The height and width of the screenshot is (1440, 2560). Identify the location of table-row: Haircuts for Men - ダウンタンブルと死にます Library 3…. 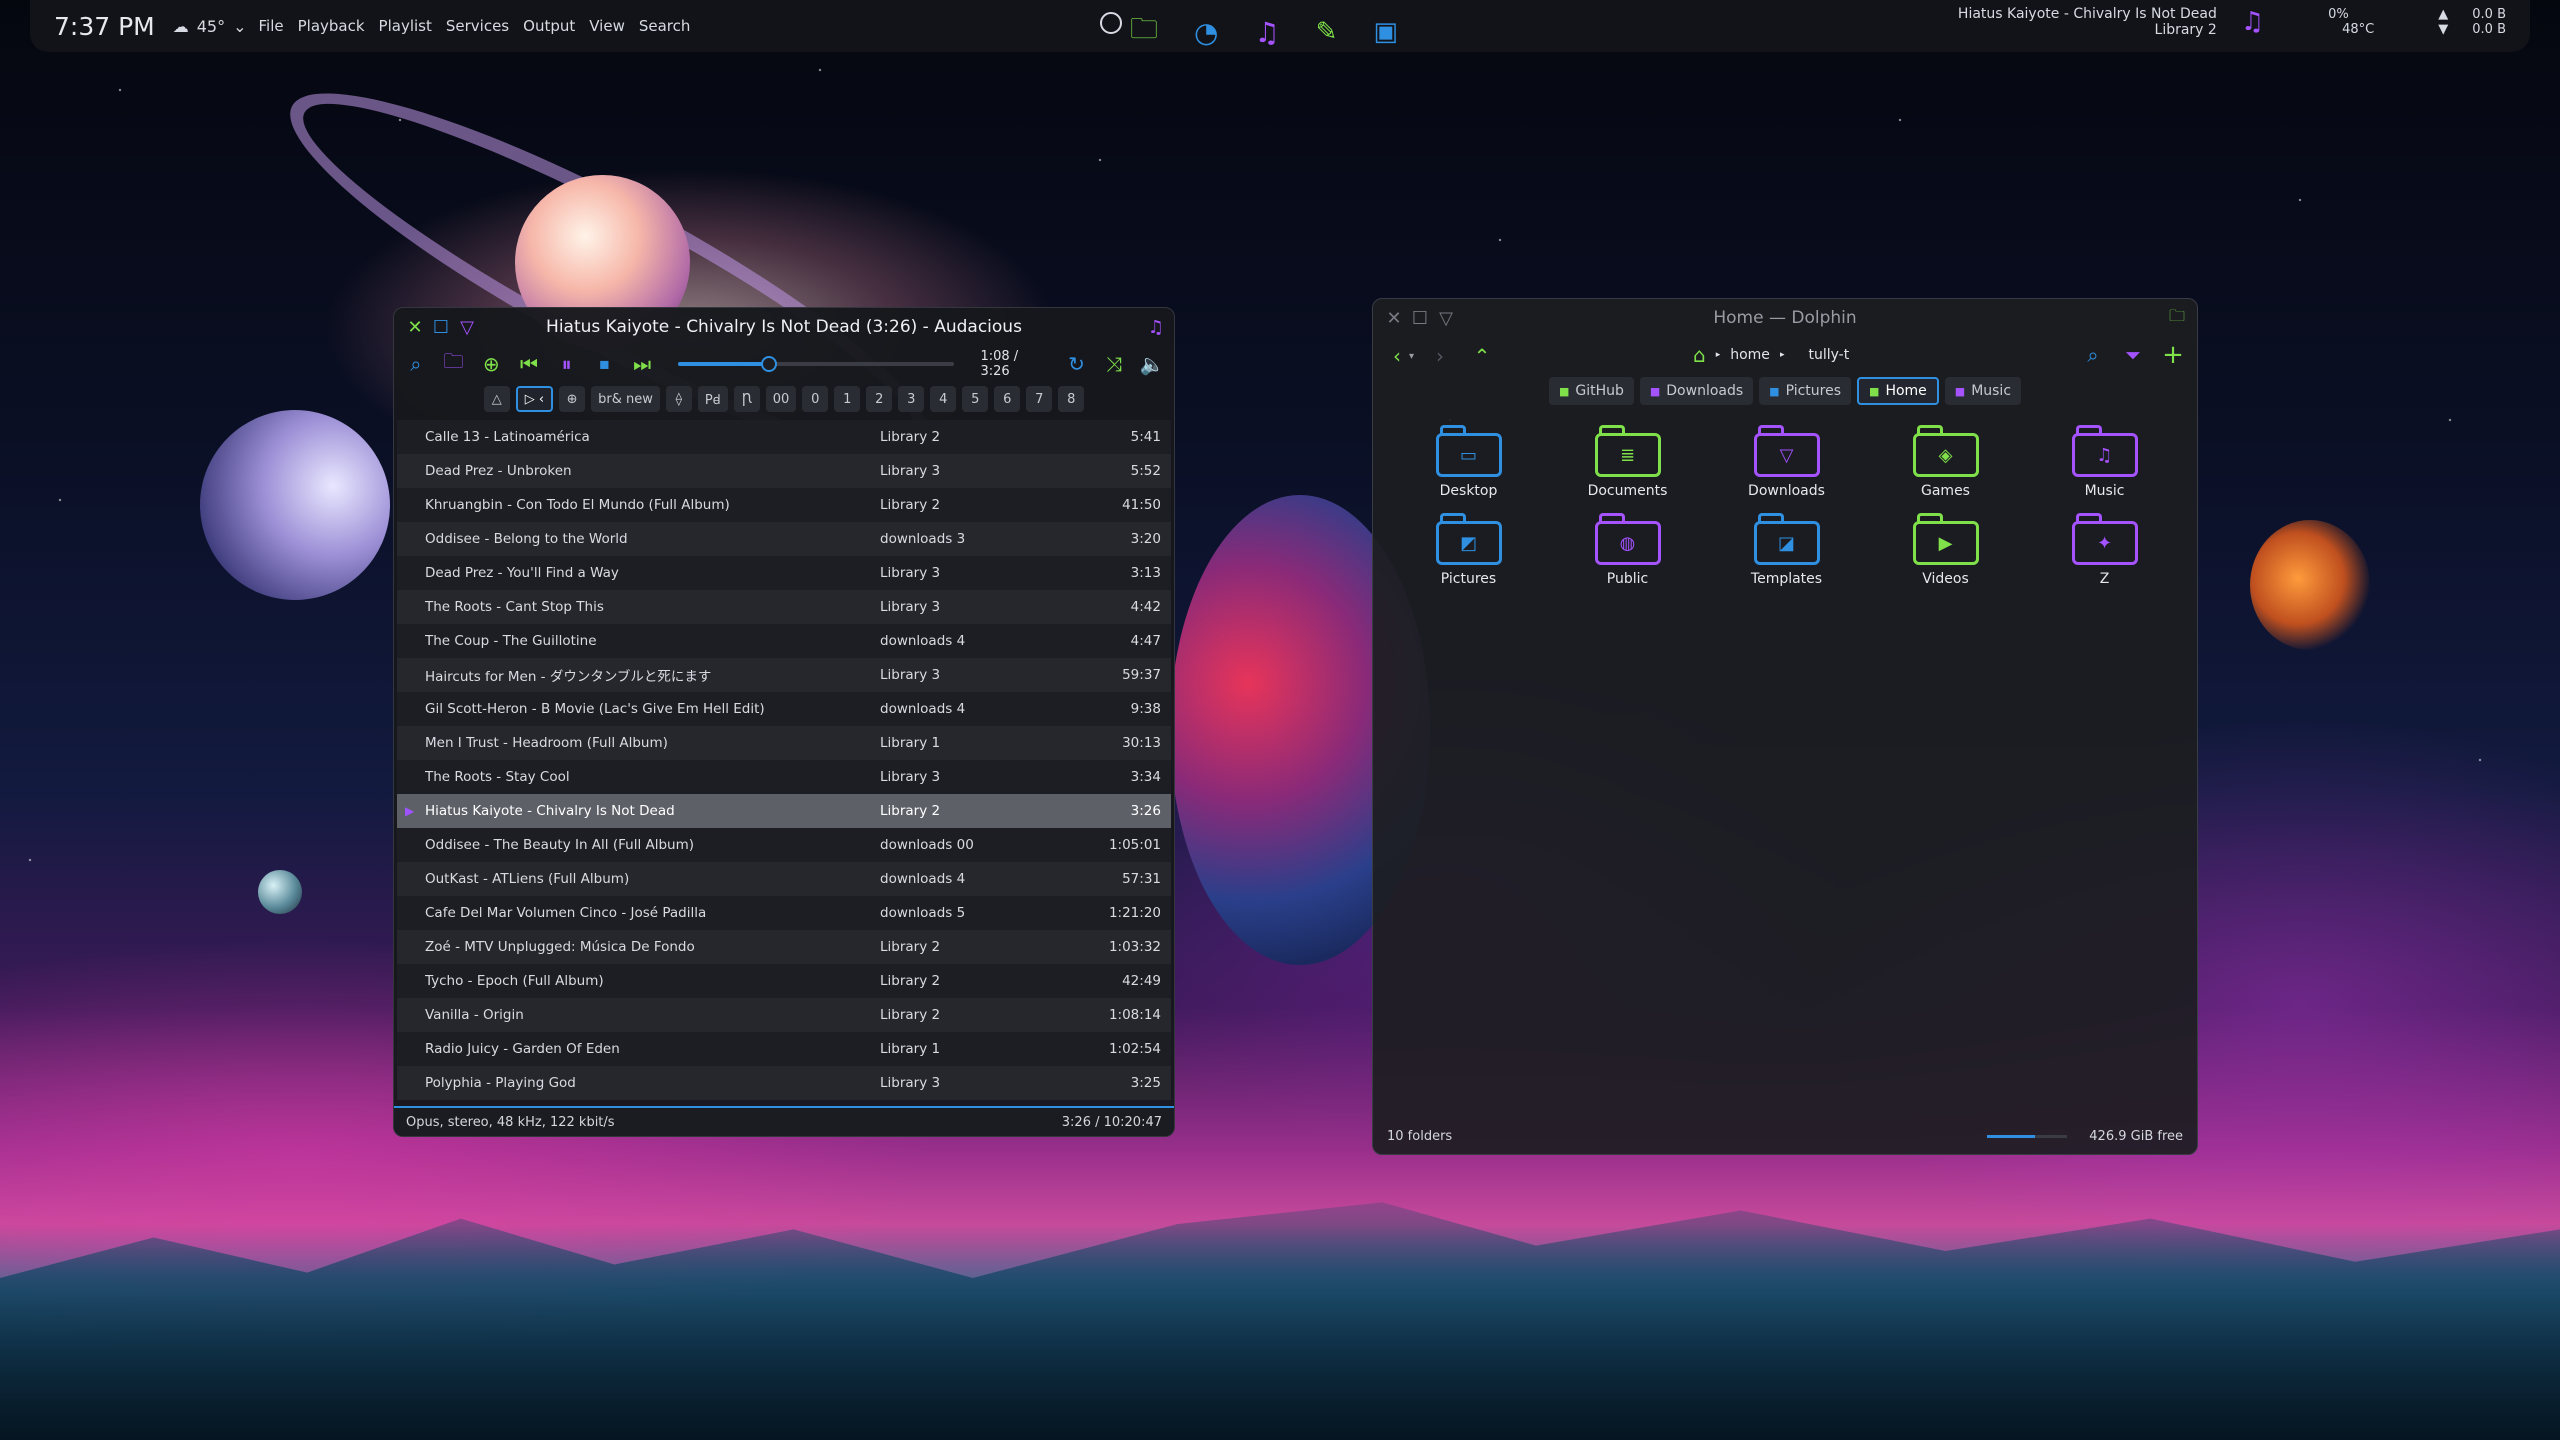
(784, 675).